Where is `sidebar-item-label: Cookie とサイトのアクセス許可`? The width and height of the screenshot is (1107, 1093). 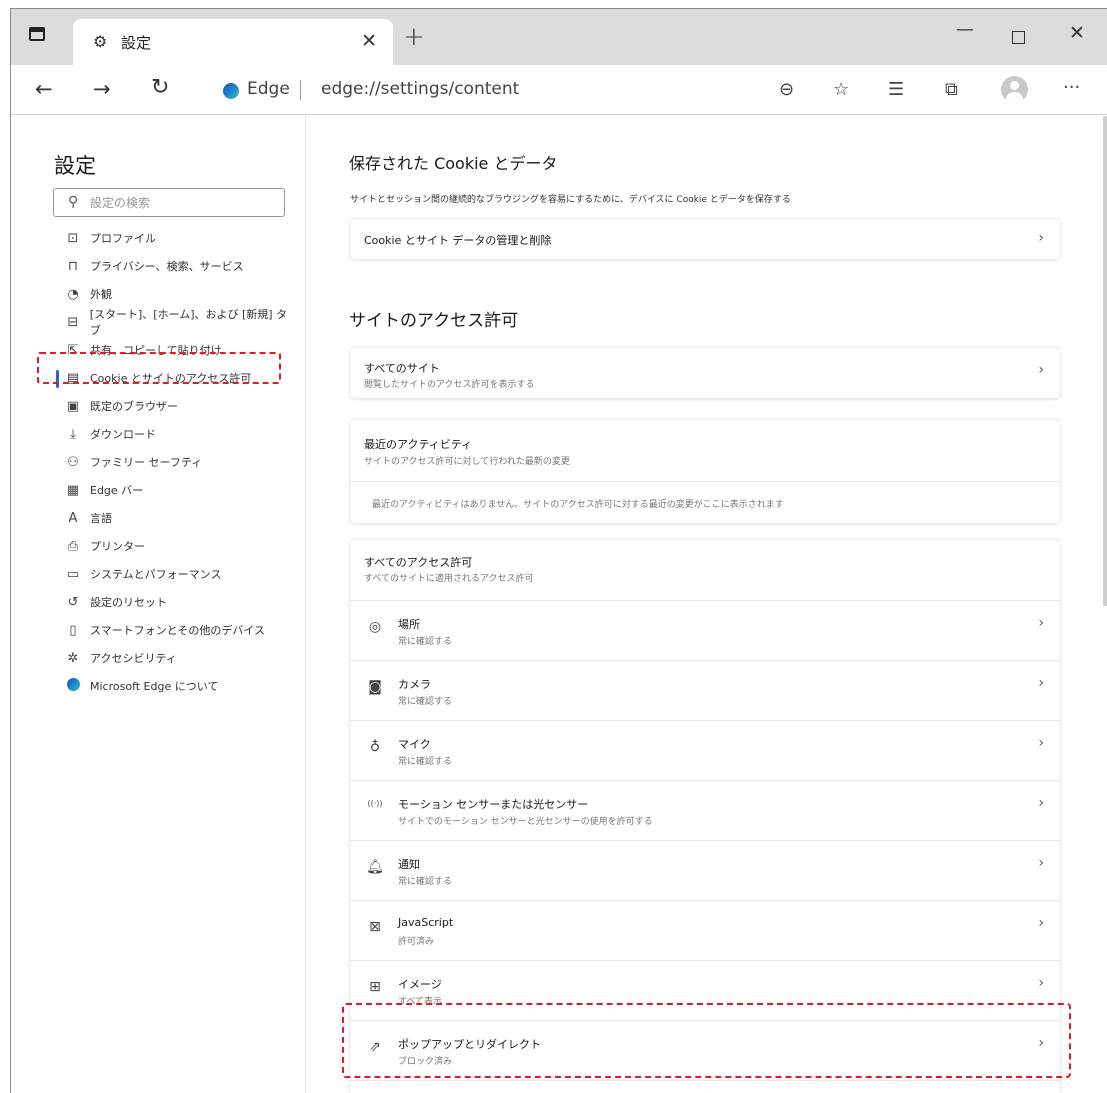
sidebar-item-label: Cookie とサイトのアクセス許可 is located at coordinates (171, 378).